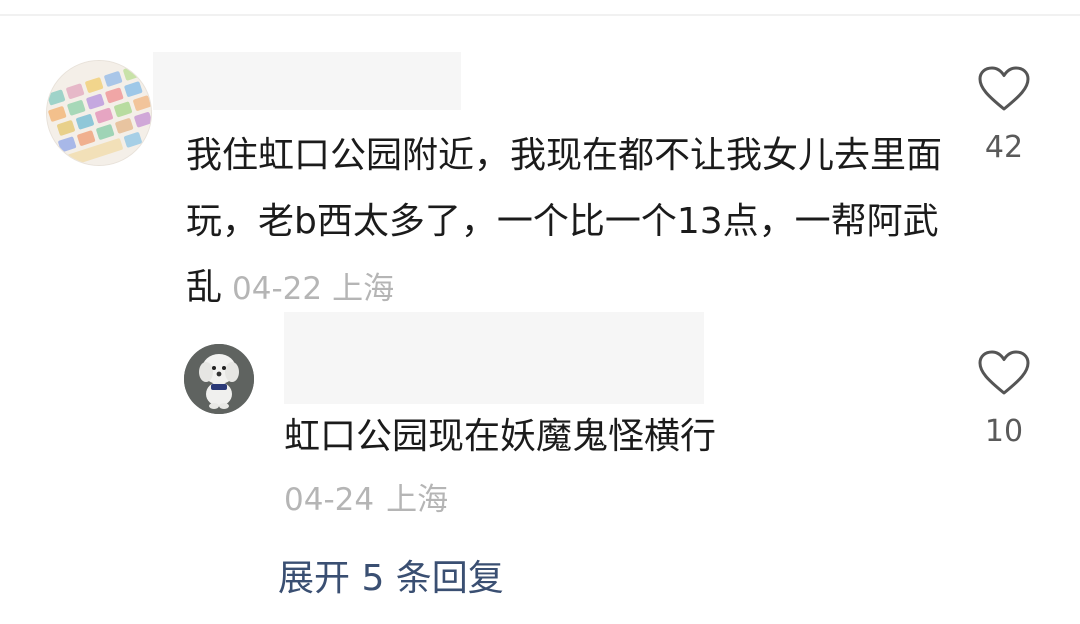 The width and height of the screenshot is (1080, 624). Describe the element at coordinates (1004, 118) in the screenshot. I see `comment-like-button: 42` at that location.